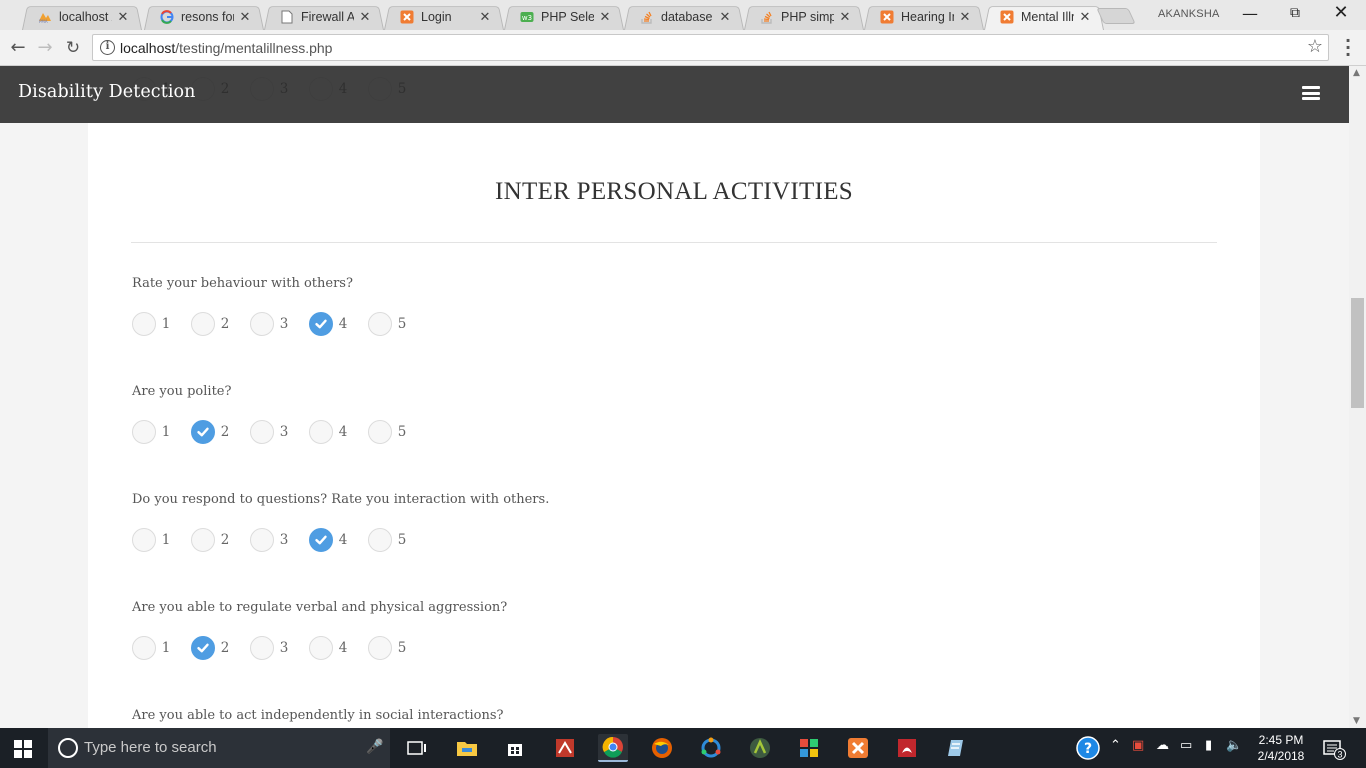 Image resolution: width=1366 pixels, height=768 pixels. What do you see at coordinates (1356, 721) in the screenshot?
I see `scroll-down-arrow-icon: ▼` at bounding box center [1356, 721].